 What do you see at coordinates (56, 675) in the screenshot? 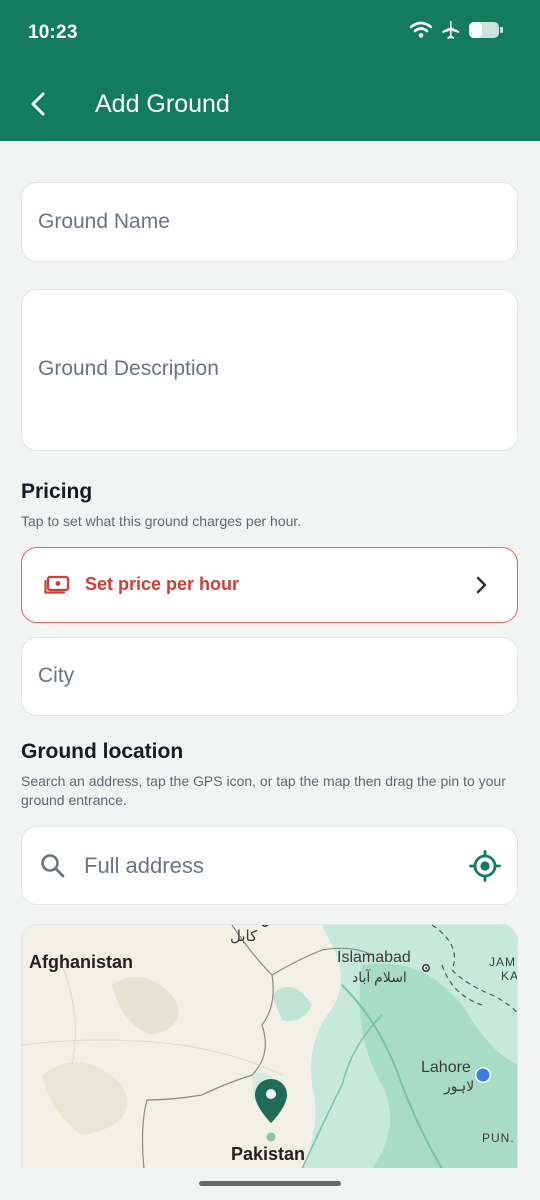
I see `city-placeholder: City` at bounding box center [56, 675].